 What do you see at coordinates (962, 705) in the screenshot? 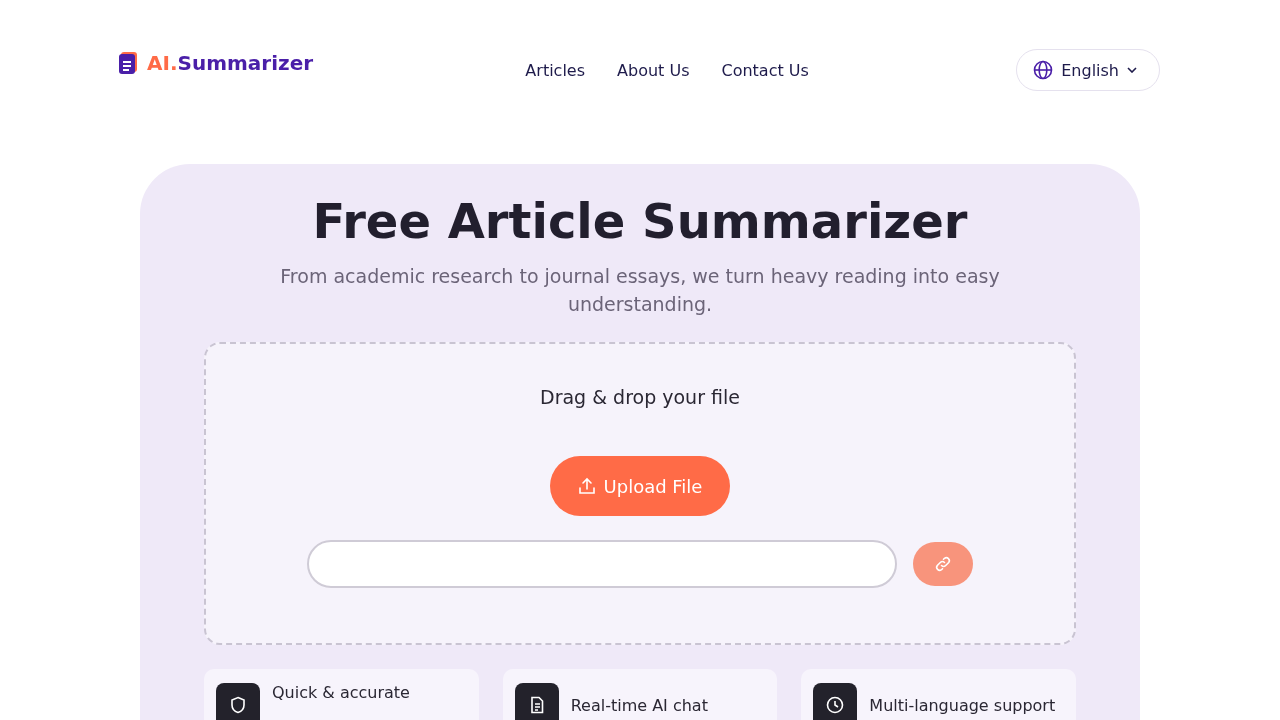
I see `feature-label: Multi-language support` at bounding box center [962, 705].